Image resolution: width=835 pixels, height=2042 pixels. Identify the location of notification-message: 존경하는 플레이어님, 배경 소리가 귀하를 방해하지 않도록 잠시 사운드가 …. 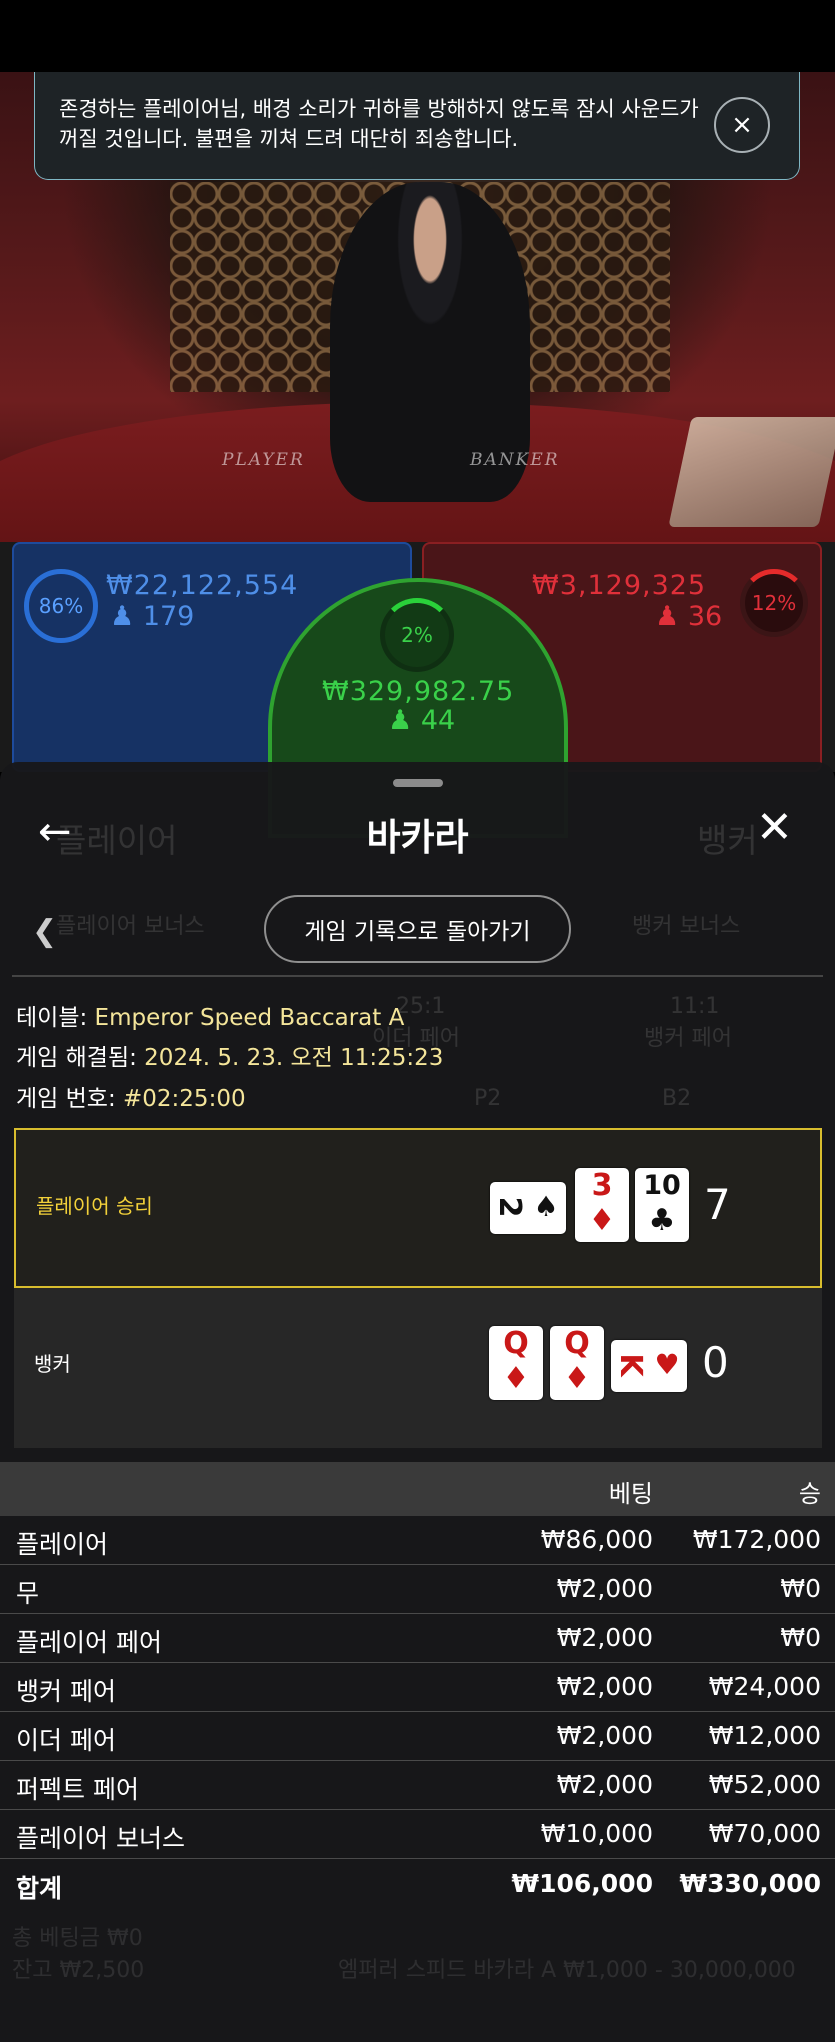
(379, 124).